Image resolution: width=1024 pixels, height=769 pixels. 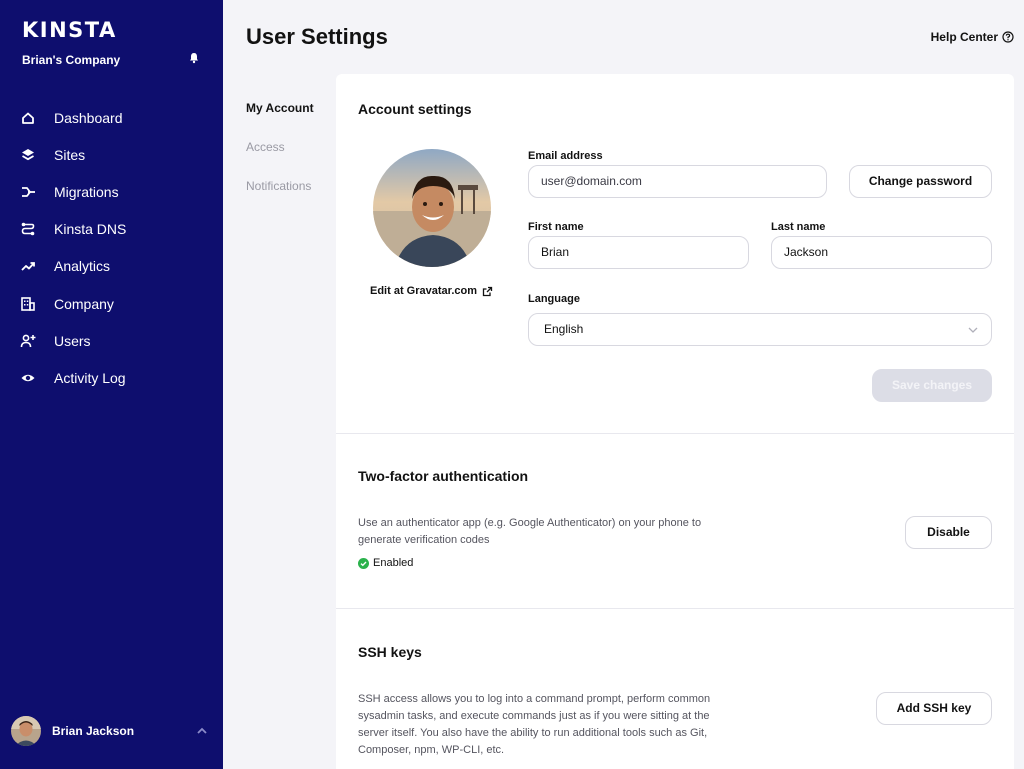 I want to click on chevron-down-icon, so click(x=973, y=330).